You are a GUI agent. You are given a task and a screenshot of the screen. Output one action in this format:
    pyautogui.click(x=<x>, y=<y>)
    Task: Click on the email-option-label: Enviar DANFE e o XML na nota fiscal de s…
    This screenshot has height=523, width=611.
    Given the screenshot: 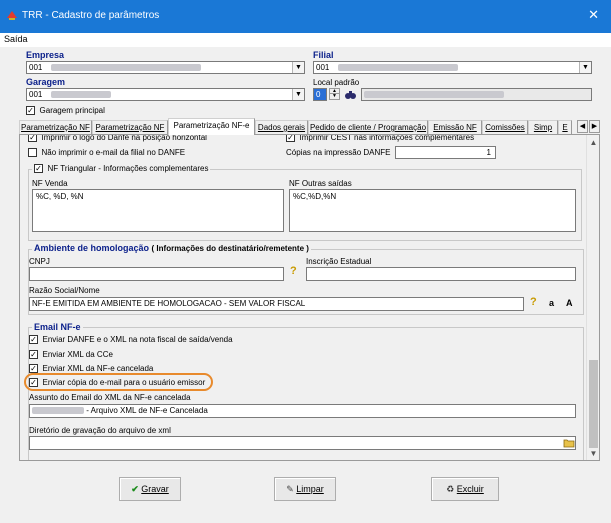 What is the action you would take?
    pyautogui.click(x=137, y=339)
    